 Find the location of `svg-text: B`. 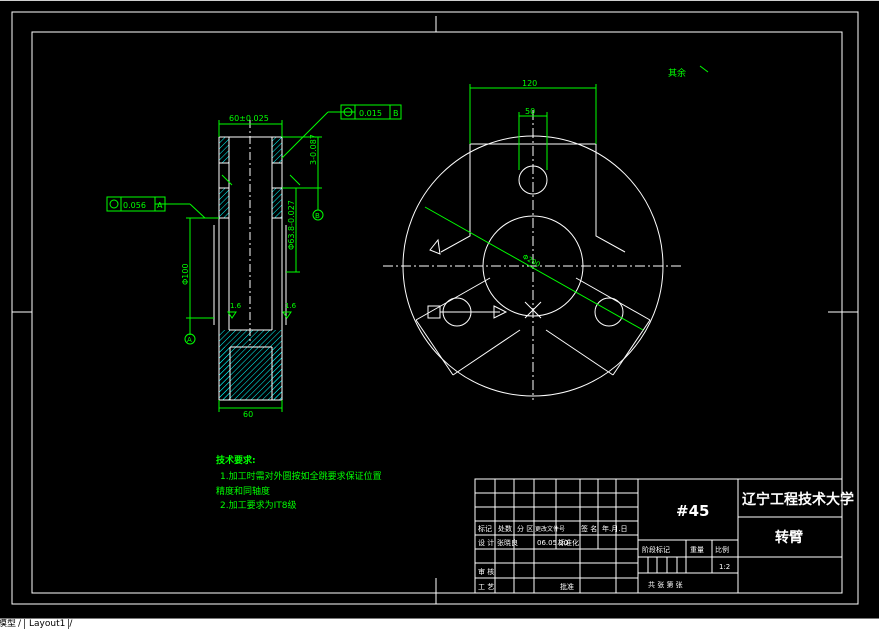

svg-text: B is located at coordinates (317, 216).